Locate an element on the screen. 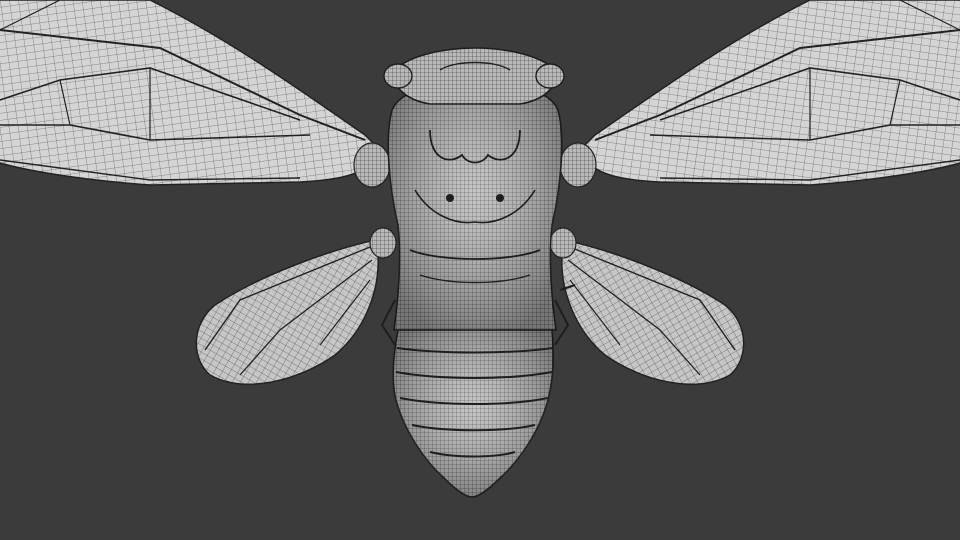  left-eye is located at coordinates (398, 76).